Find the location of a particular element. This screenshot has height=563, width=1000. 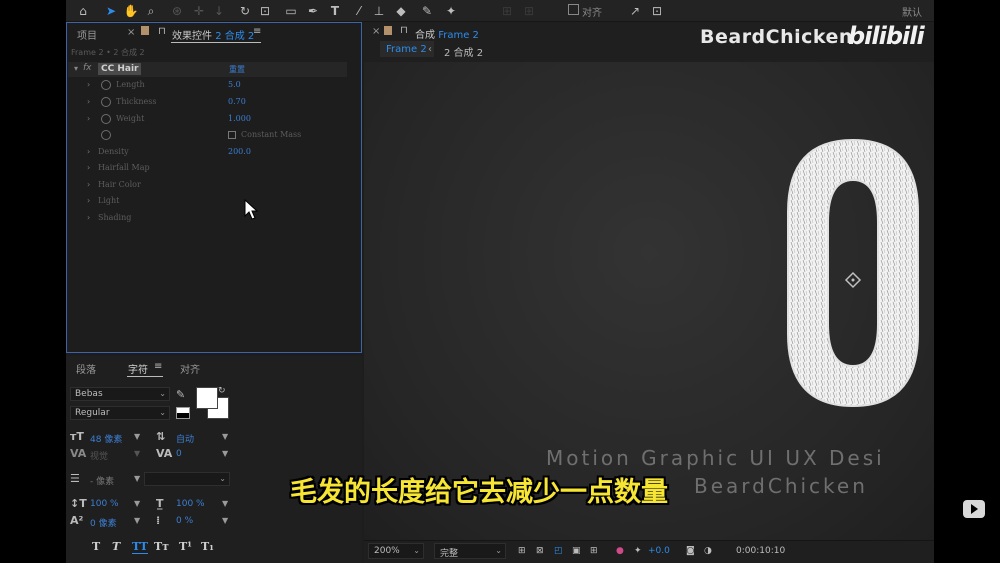

type-tool-icon: T is located at coordinates (335, 11).